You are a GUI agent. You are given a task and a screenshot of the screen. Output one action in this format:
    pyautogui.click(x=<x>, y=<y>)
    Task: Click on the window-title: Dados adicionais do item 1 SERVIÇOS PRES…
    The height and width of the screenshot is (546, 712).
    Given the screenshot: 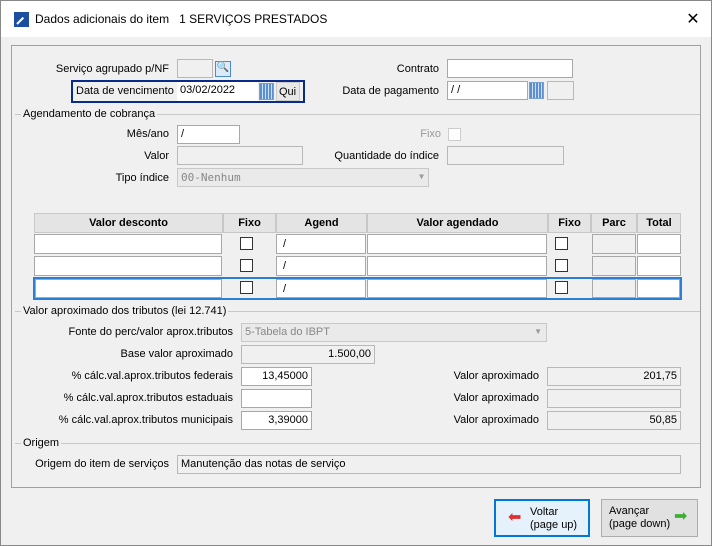 What is the action you would take?
    pyautogui.click(x=181, y=19)
    